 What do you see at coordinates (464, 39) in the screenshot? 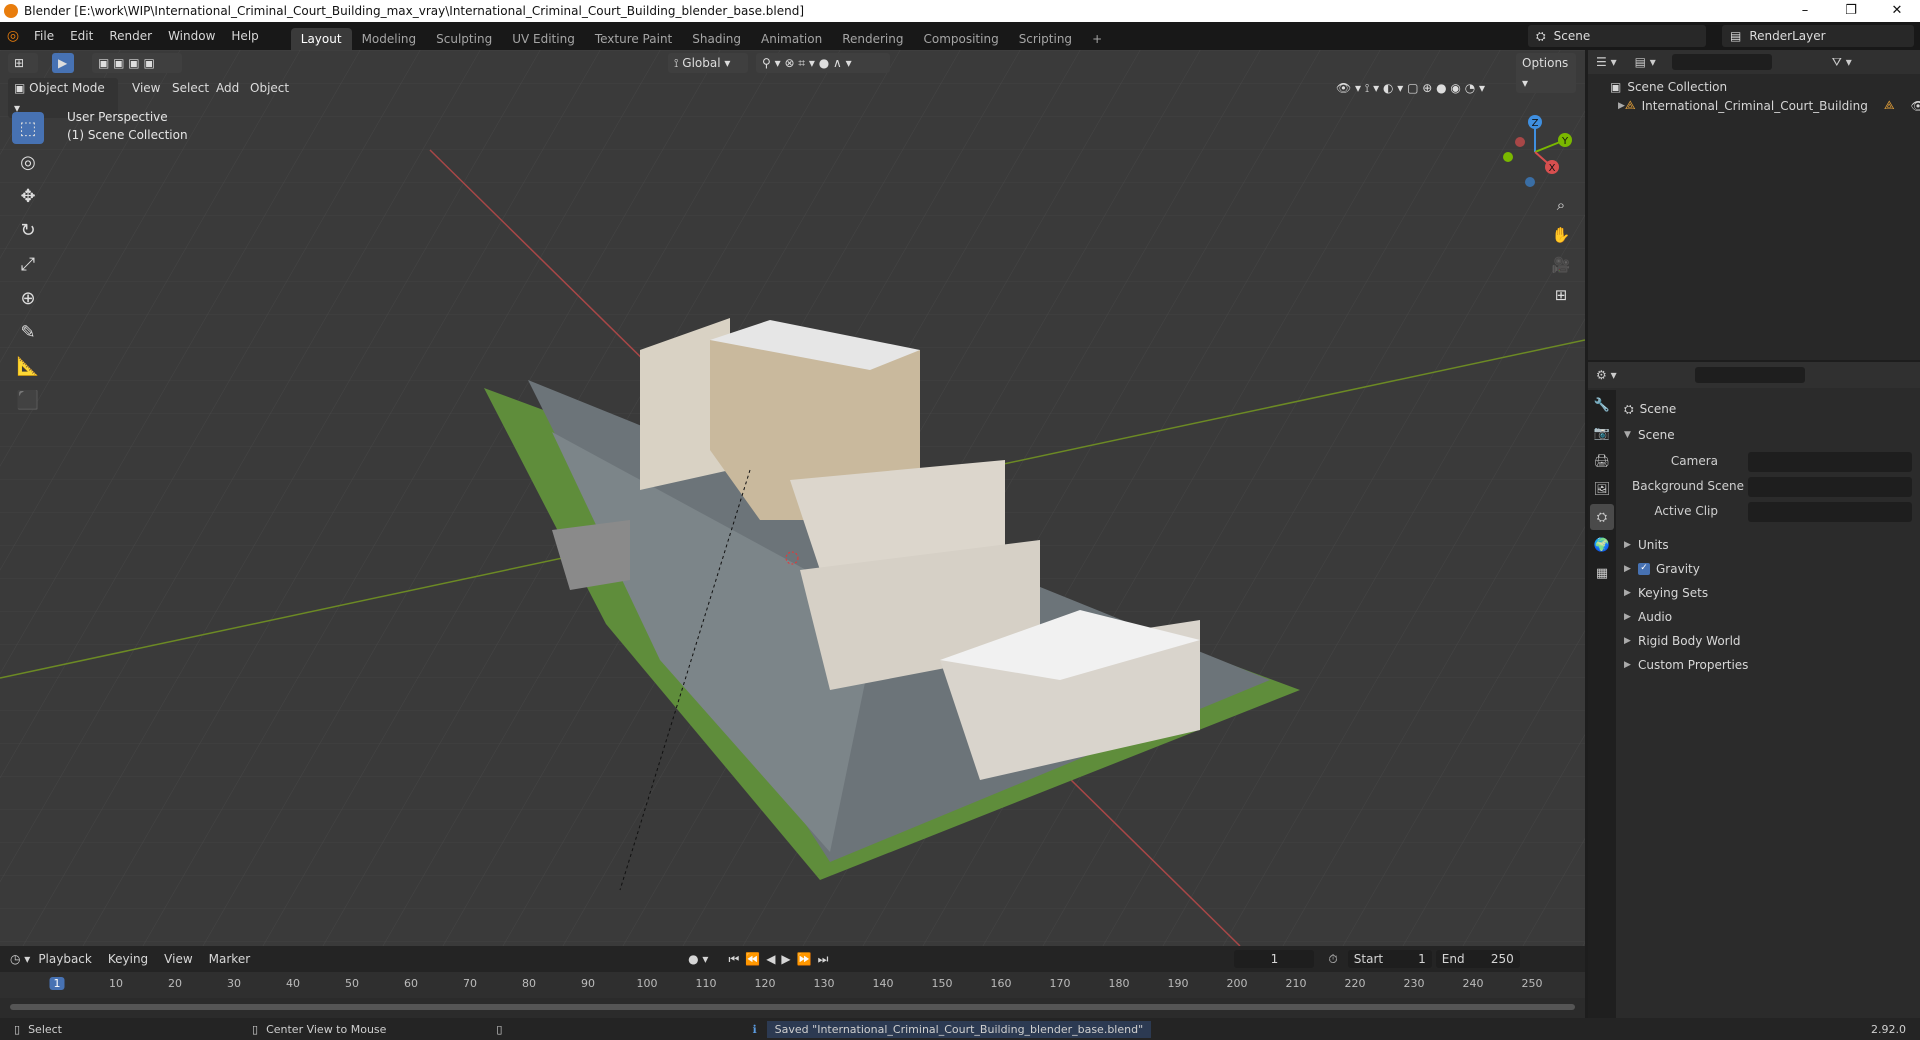
I see `tab-sculpting: Sculpting` at bounding box center [464, 39].